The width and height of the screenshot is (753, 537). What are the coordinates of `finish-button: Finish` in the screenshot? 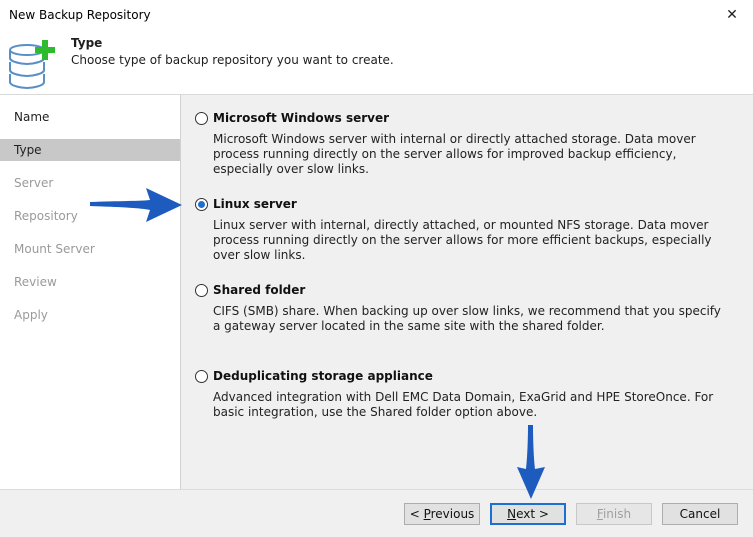 It's located at (614, 514).